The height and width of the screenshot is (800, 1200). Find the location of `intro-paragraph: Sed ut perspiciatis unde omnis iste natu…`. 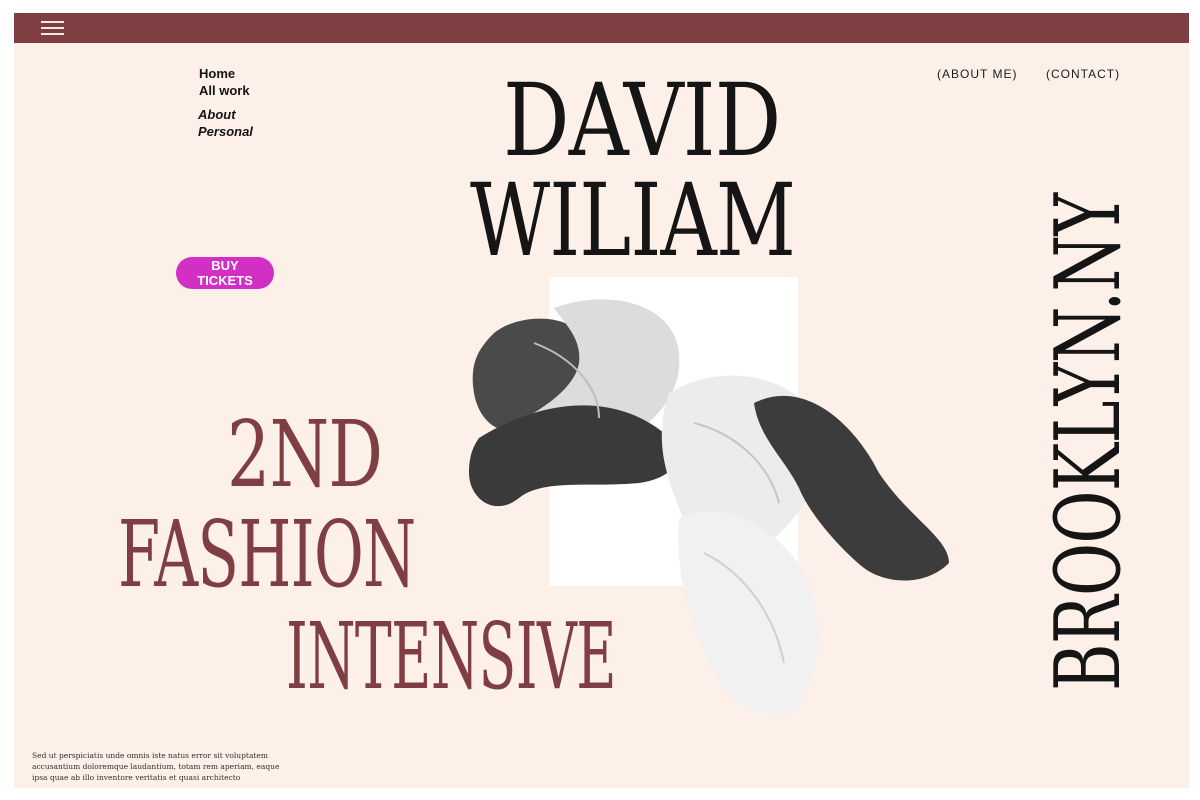

intro-paragraph: Sed ut perspiciatis unde omnis iste natu… is located at coordinates (156, 766).